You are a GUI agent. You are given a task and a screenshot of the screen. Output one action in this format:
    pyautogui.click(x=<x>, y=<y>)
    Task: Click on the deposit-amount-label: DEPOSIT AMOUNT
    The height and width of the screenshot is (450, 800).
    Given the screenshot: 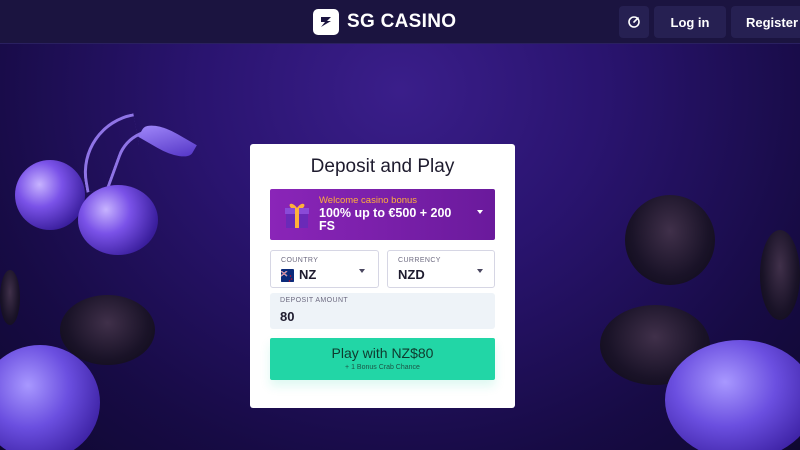 What is the action you would take?
    pyautogui.click(x=314, y=300)
    